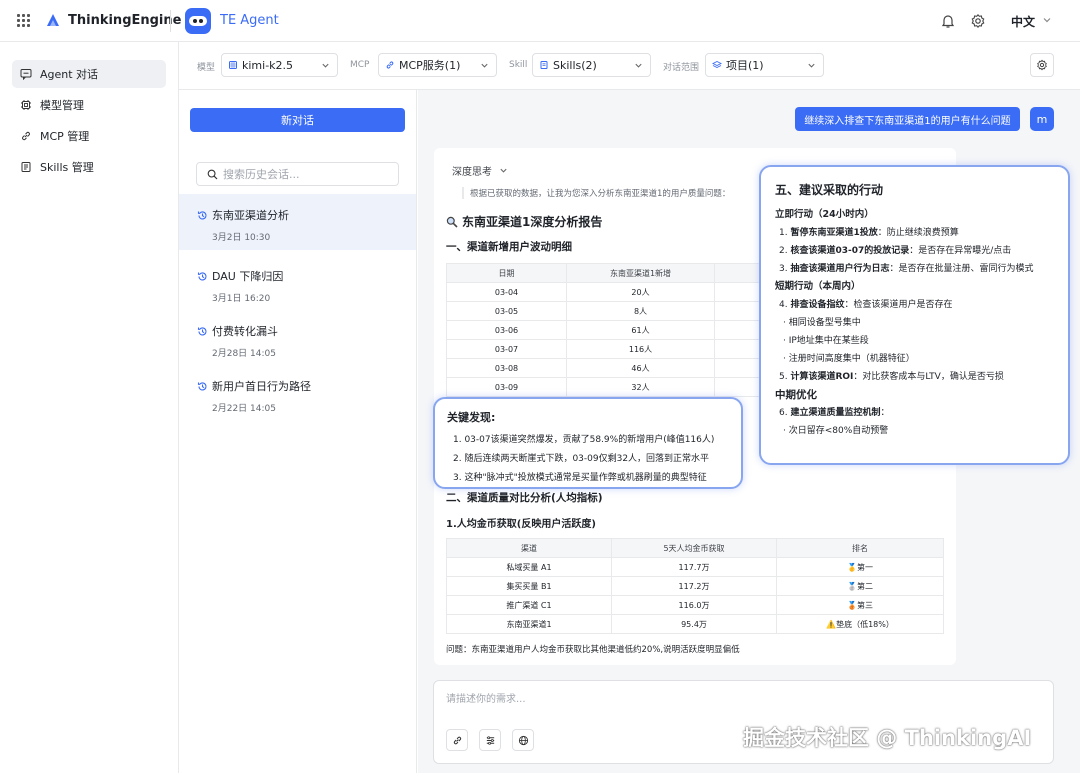 This screenshot has width=1080, height=773. What do you see at coordinates (206, 68) in the screenshot?
I see `model-label: 模型` at bounding box center [206, 68].